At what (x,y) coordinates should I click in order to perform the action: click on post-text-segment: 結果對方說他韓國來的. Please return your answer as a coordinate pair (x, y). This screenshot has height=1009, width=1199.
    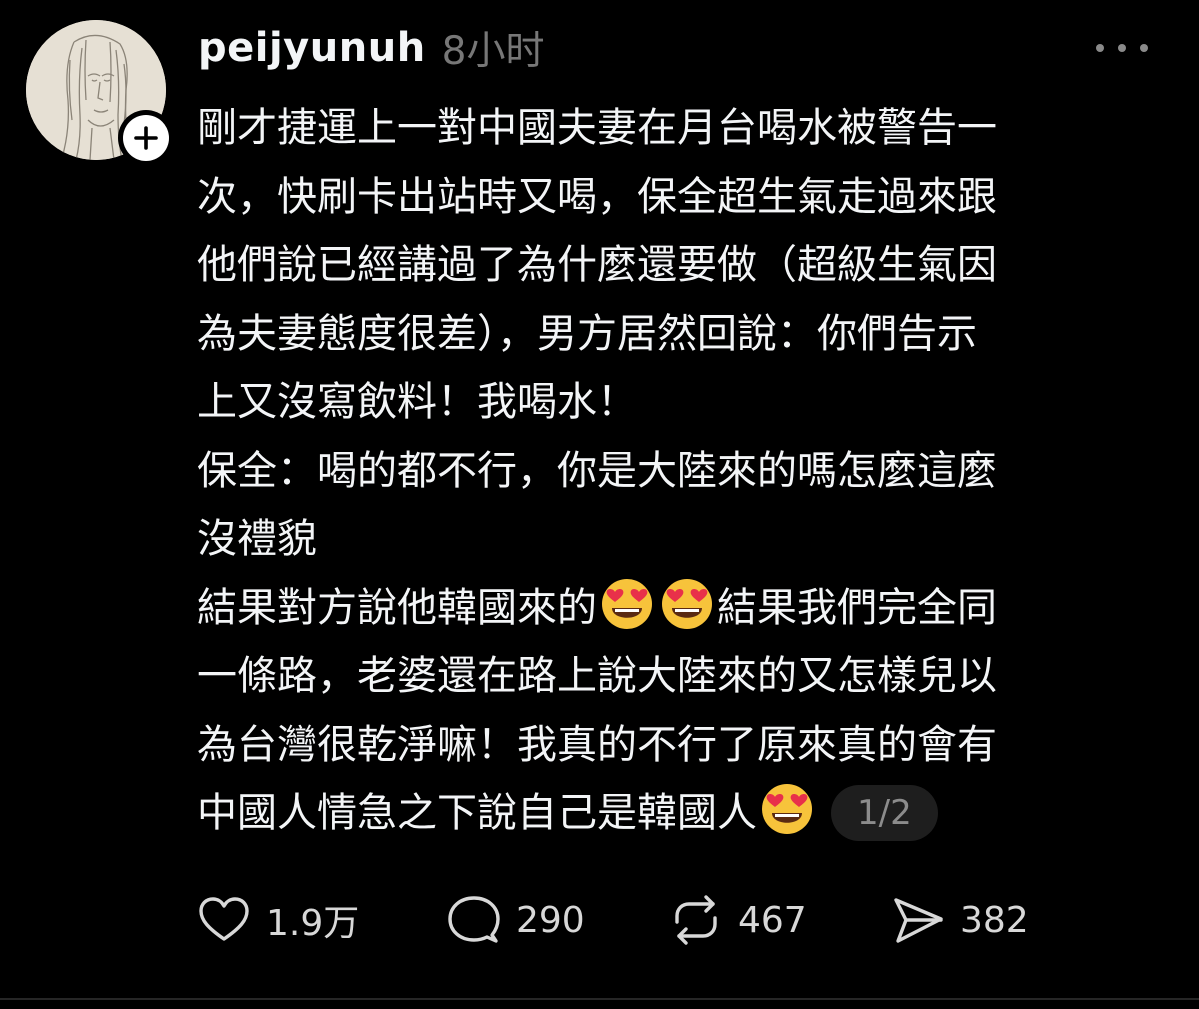
    Looking at the image, I should click on (397, 607).